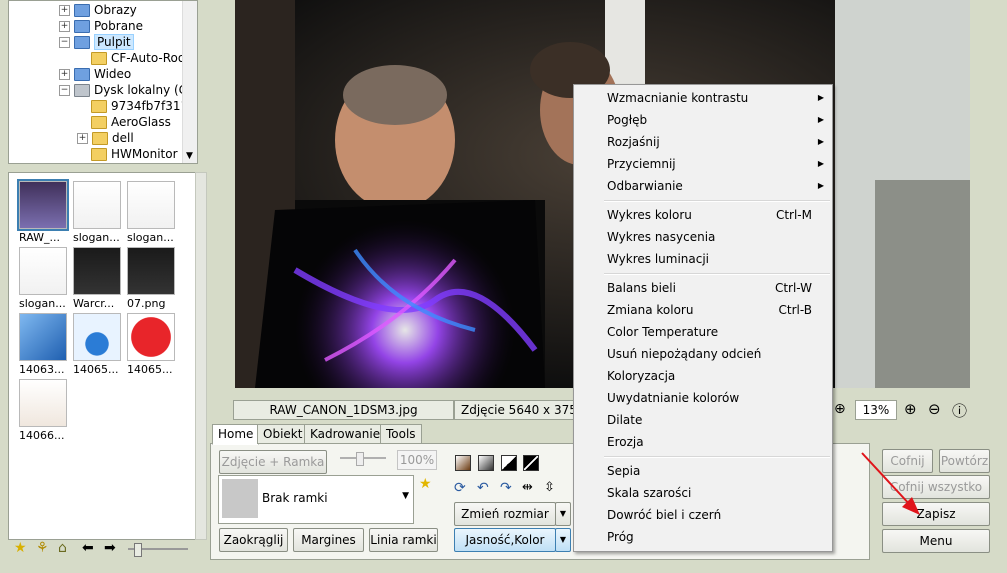 The image size is (1007, 573). I want to click on sepia-icon, so click(463, 463).